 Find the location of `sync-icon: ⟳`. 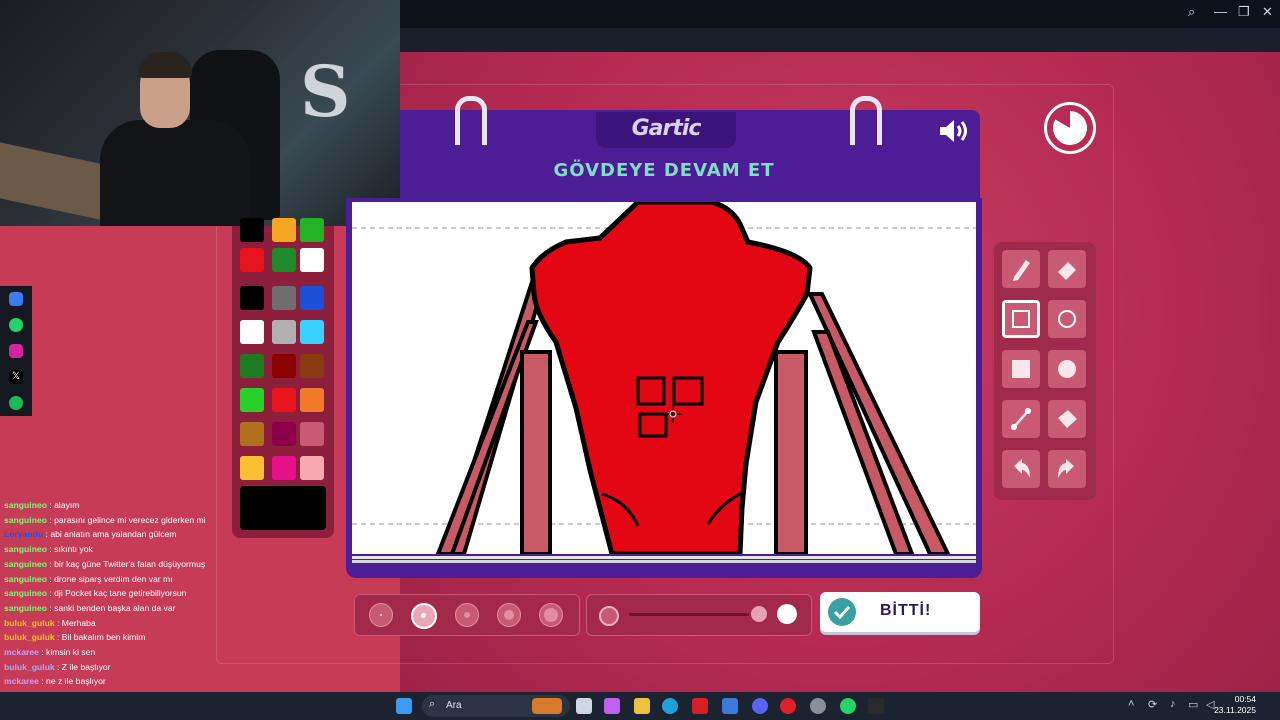

sync-icon: ⟳ is located at coordinates (1152, 704).